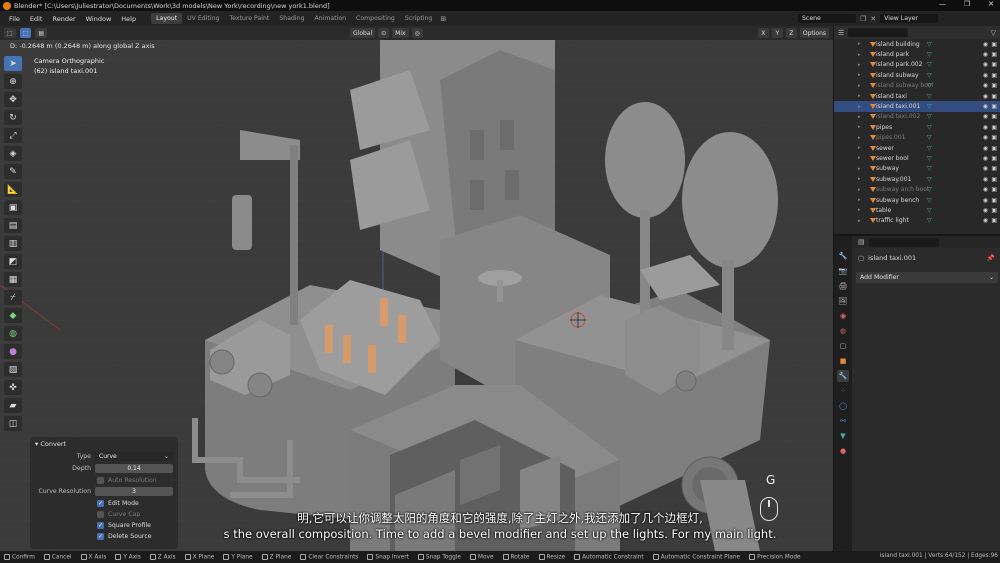 The image size is (1000, 563). I want to click on rotate-tool: ↻, so click(13, 117).